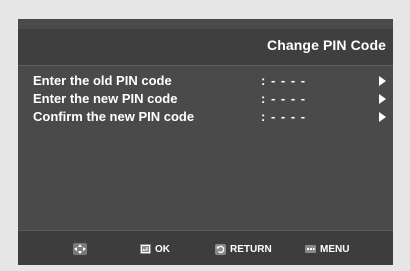 Image resolution: width=410 pixels, height=271 pixels. Describe the element at coordinates (205, 81) in the screenshot. I see `menu-item-old-pin: Enter the old PIN code : - - - -` at that location.